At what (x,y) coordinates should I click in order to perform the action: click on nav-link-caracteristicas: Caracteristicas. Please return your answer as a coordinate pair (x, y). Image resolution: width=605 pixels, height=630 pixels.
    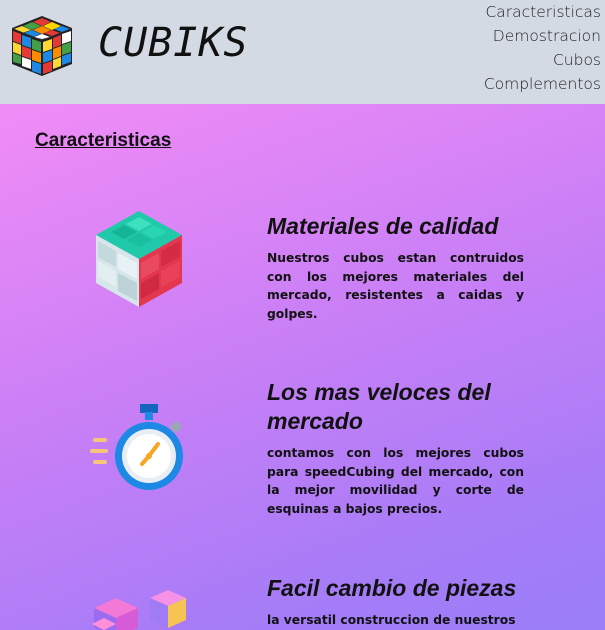
    Looking at the image, I should click on (542, 12).